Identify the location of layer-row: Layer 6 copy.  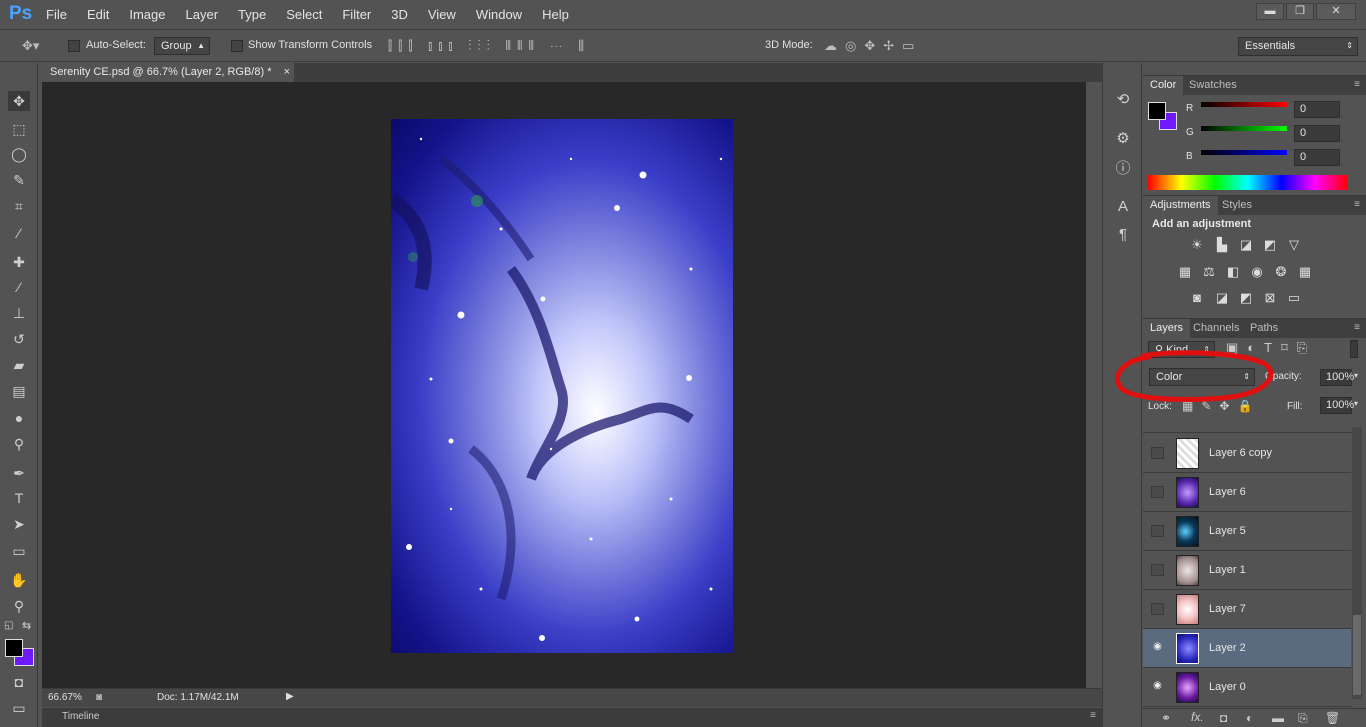
(1247, 453).